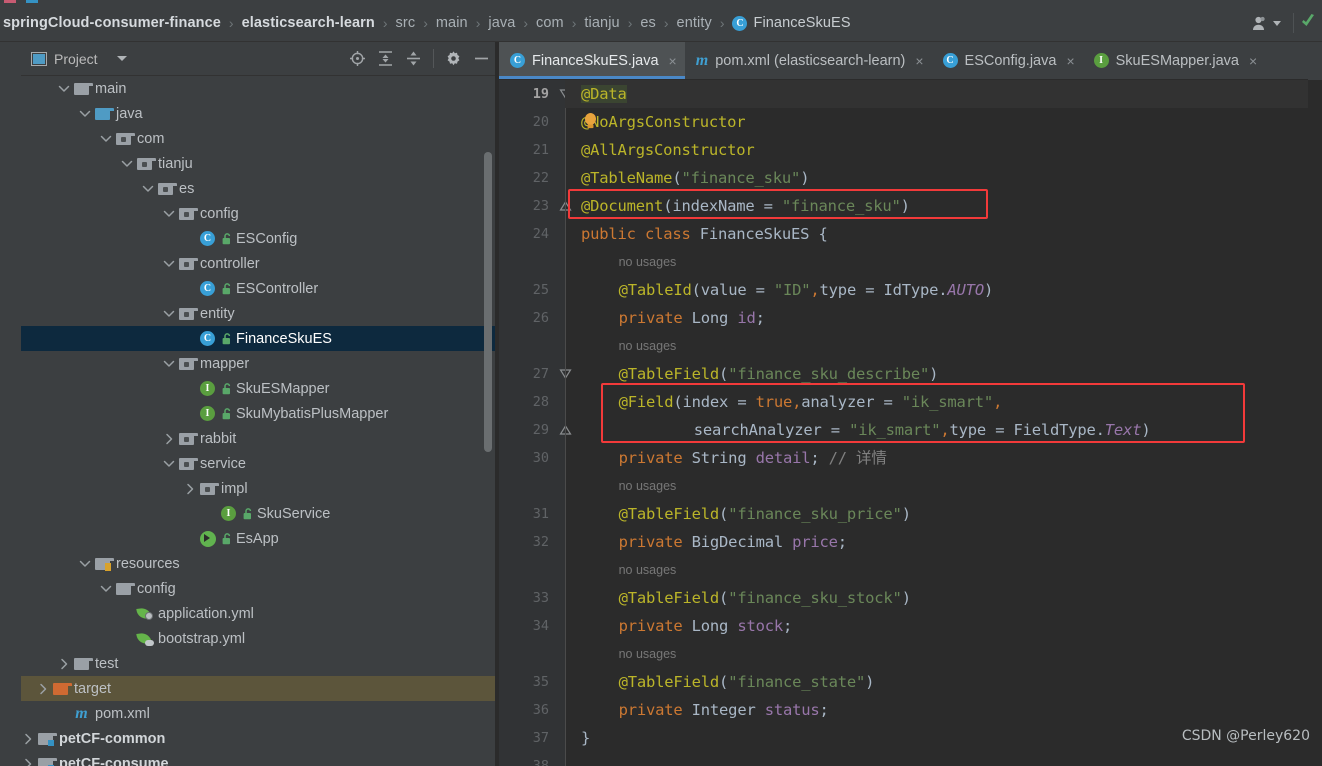 This screenshot has width=1322, height=766. I want to click on tree-node-petcf-common: petCF-common, so click(260, 738).